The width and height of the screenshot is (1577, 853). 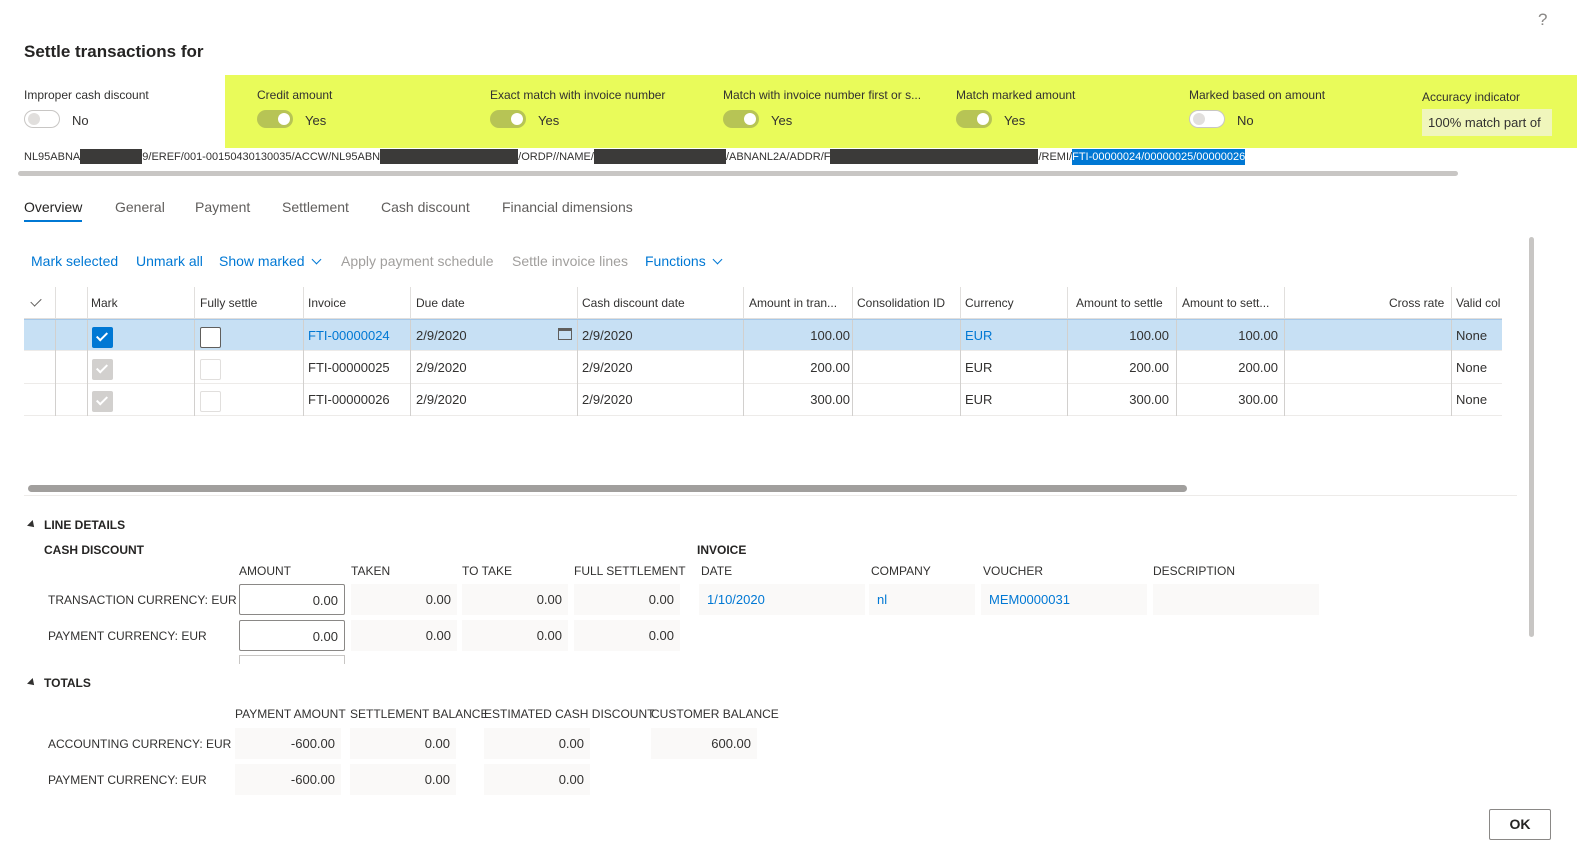 I want to click on accuracy-label: Accuracy indicator, so click(x=1471, y=97).